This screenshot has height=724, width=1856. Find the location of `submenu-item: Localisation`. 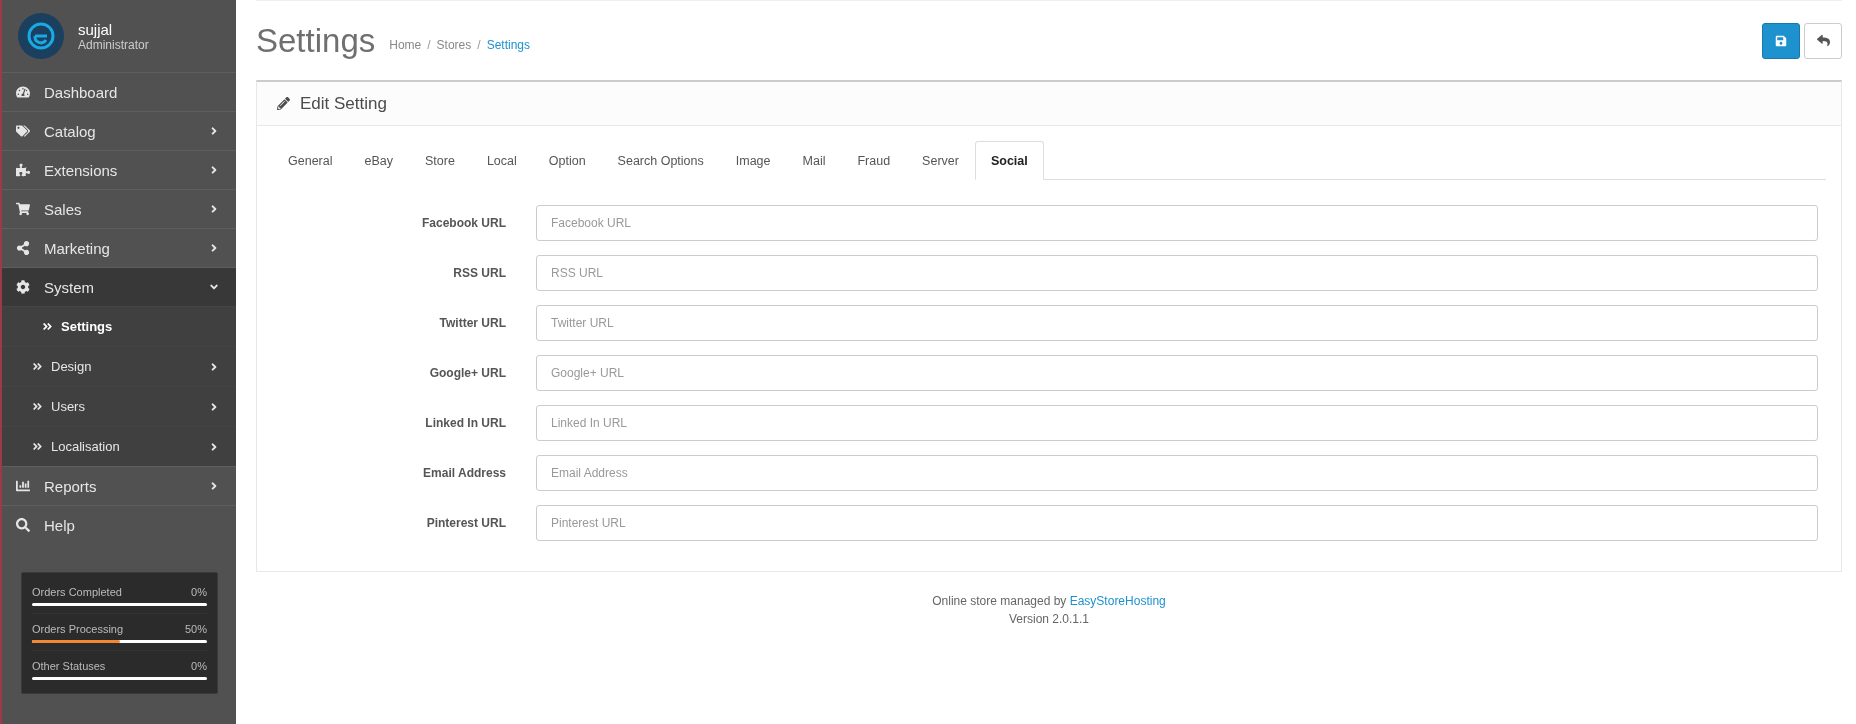

submenu-item: Localisation is located at coordinates (119, 446).